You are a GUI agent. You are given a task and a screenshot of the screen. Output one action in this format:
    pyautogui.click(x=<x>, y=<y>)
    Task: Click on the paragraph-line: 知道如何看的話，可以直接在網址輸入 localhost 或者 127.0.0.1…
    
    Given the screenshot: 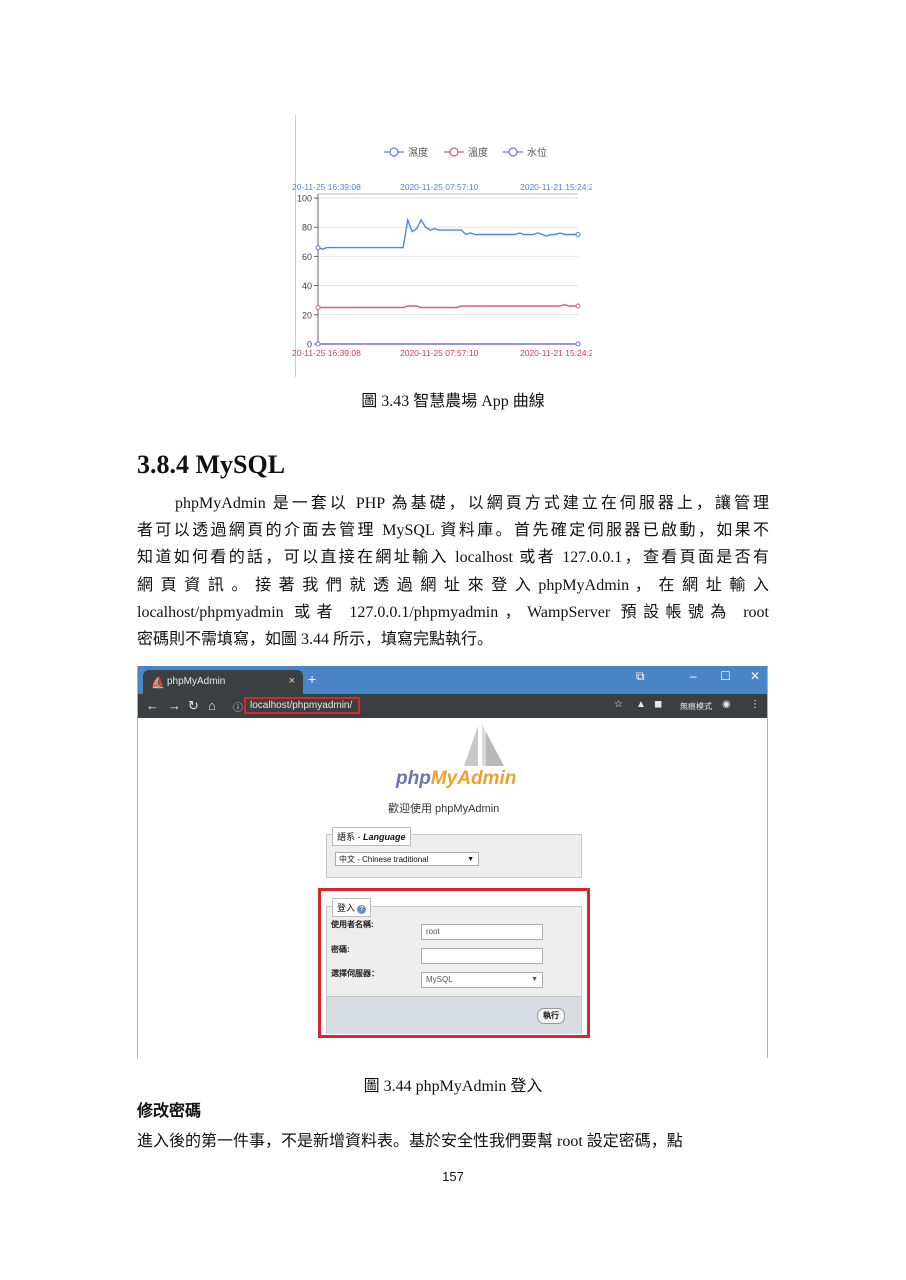 What is the action you would take?
    pyautogui.click(x=453, y=558)
    